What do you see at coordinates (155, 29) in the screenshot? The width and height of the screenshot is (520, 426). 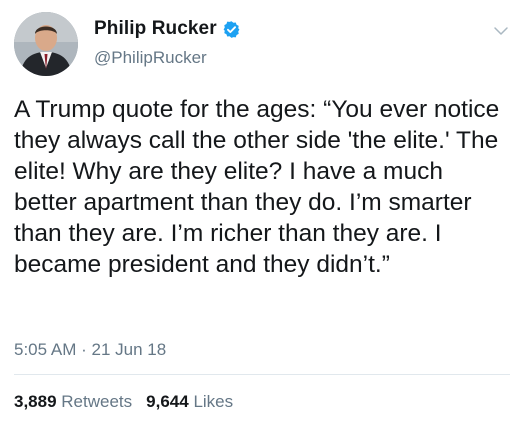 I see `author-display-name: Philip Rucker` at bounding box center [155, 29].